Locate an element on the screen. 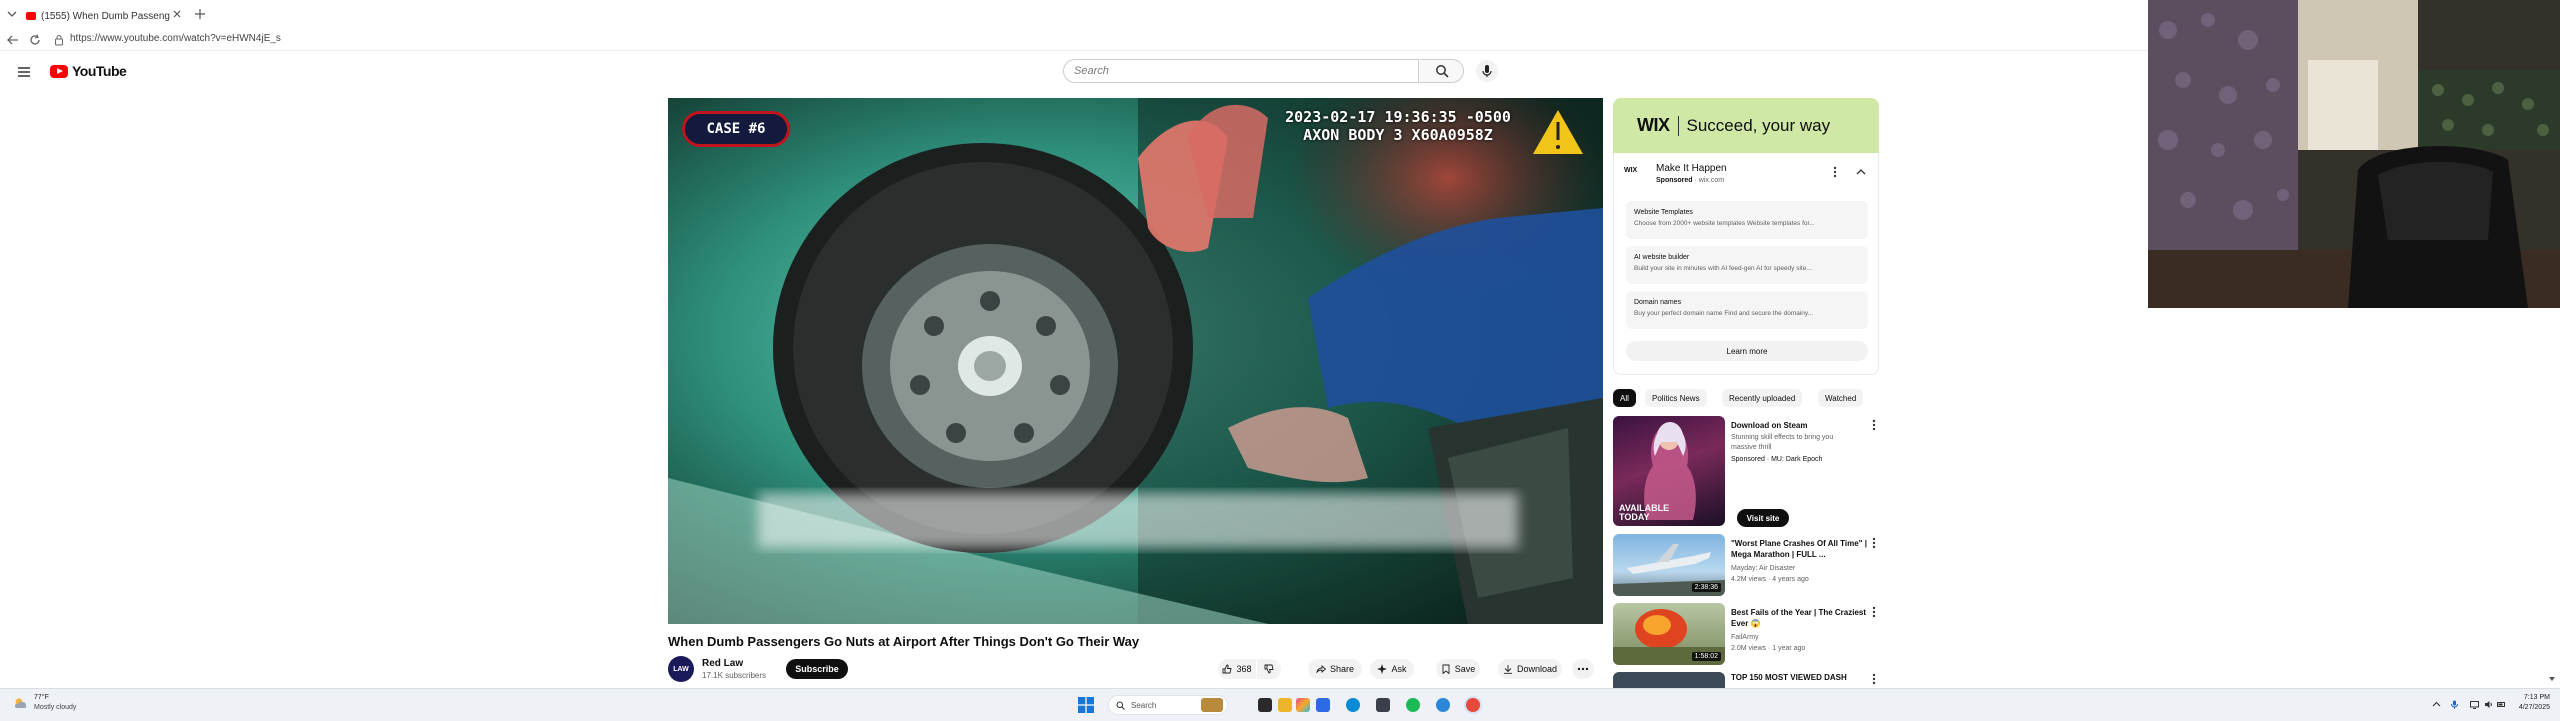 This screenshot has width=2560, height=721. collapse-chevron-icon is located at coordinates (1861, 172).